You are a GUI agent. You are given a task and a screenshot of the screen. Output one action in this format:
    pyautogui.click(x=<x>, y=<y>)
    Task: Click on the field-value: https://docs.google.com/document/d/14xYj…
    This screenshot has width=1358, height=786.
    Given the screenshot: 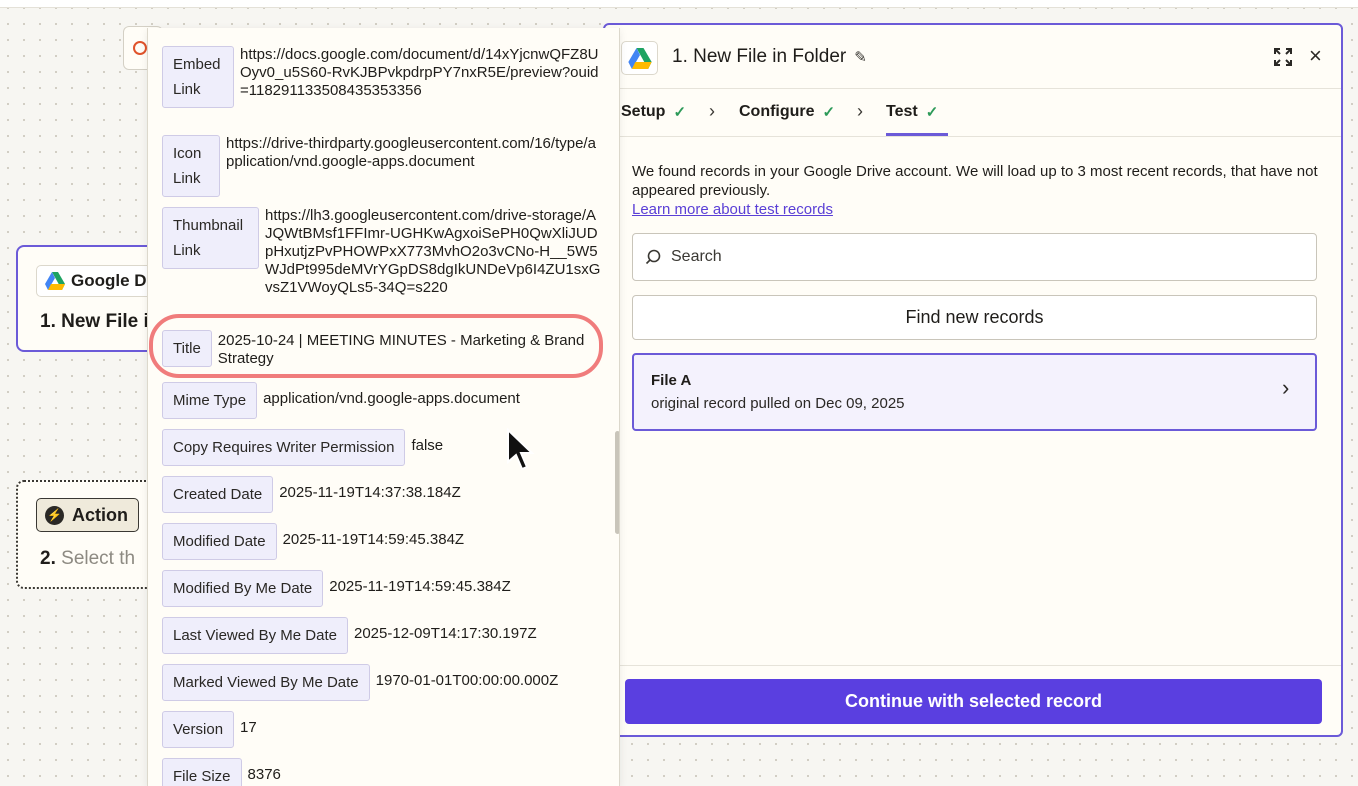 What is the action you would take?
    pyautogui.click(x=419, y=72)
    